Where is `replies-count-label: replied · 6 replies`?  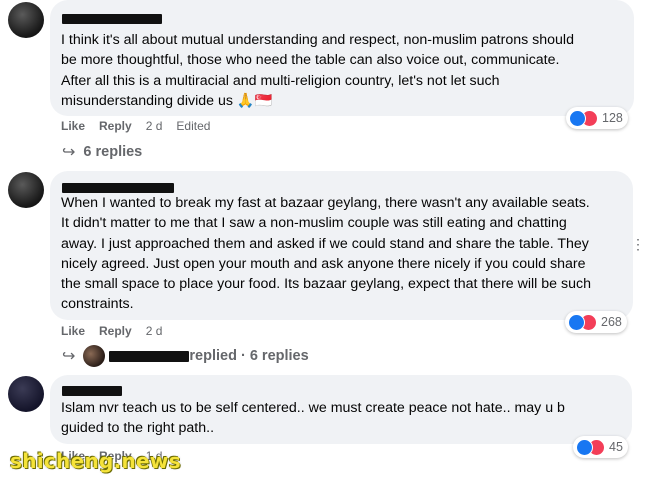 replies-count-label: replied · 6 replies is located at coordinates (249, 356).